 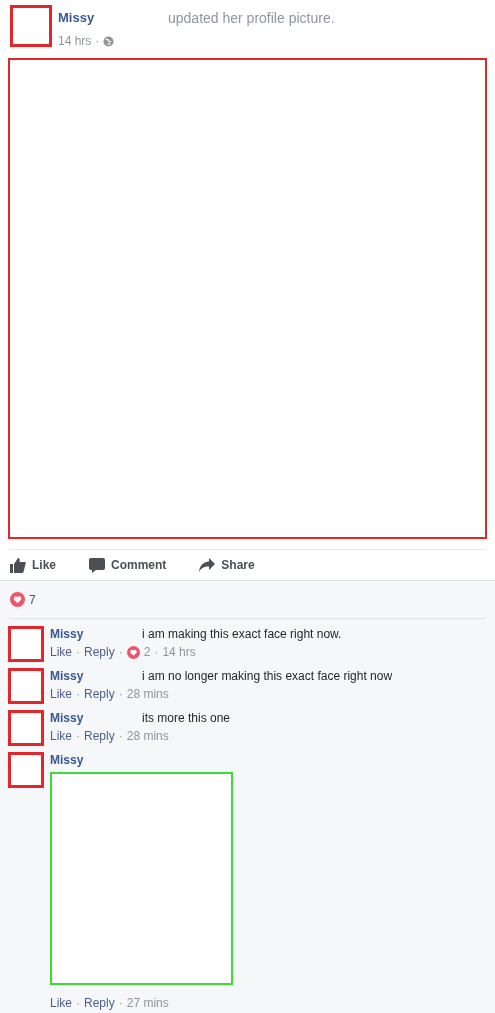 What do you see at coordinates (267, 676) in the screenshot?
I see `comment-text: i am no longer making this exact face right now` at bounding box center [267, 676].